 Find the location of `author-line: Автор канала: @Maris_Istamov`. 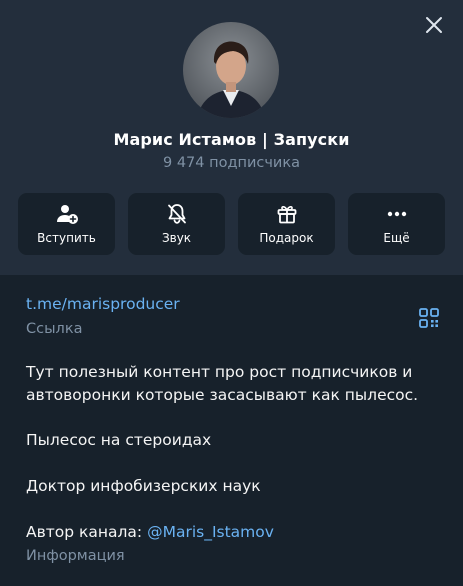

author-line: Автор канала: @Maris_Istamov is located at coordinates (223, 532).